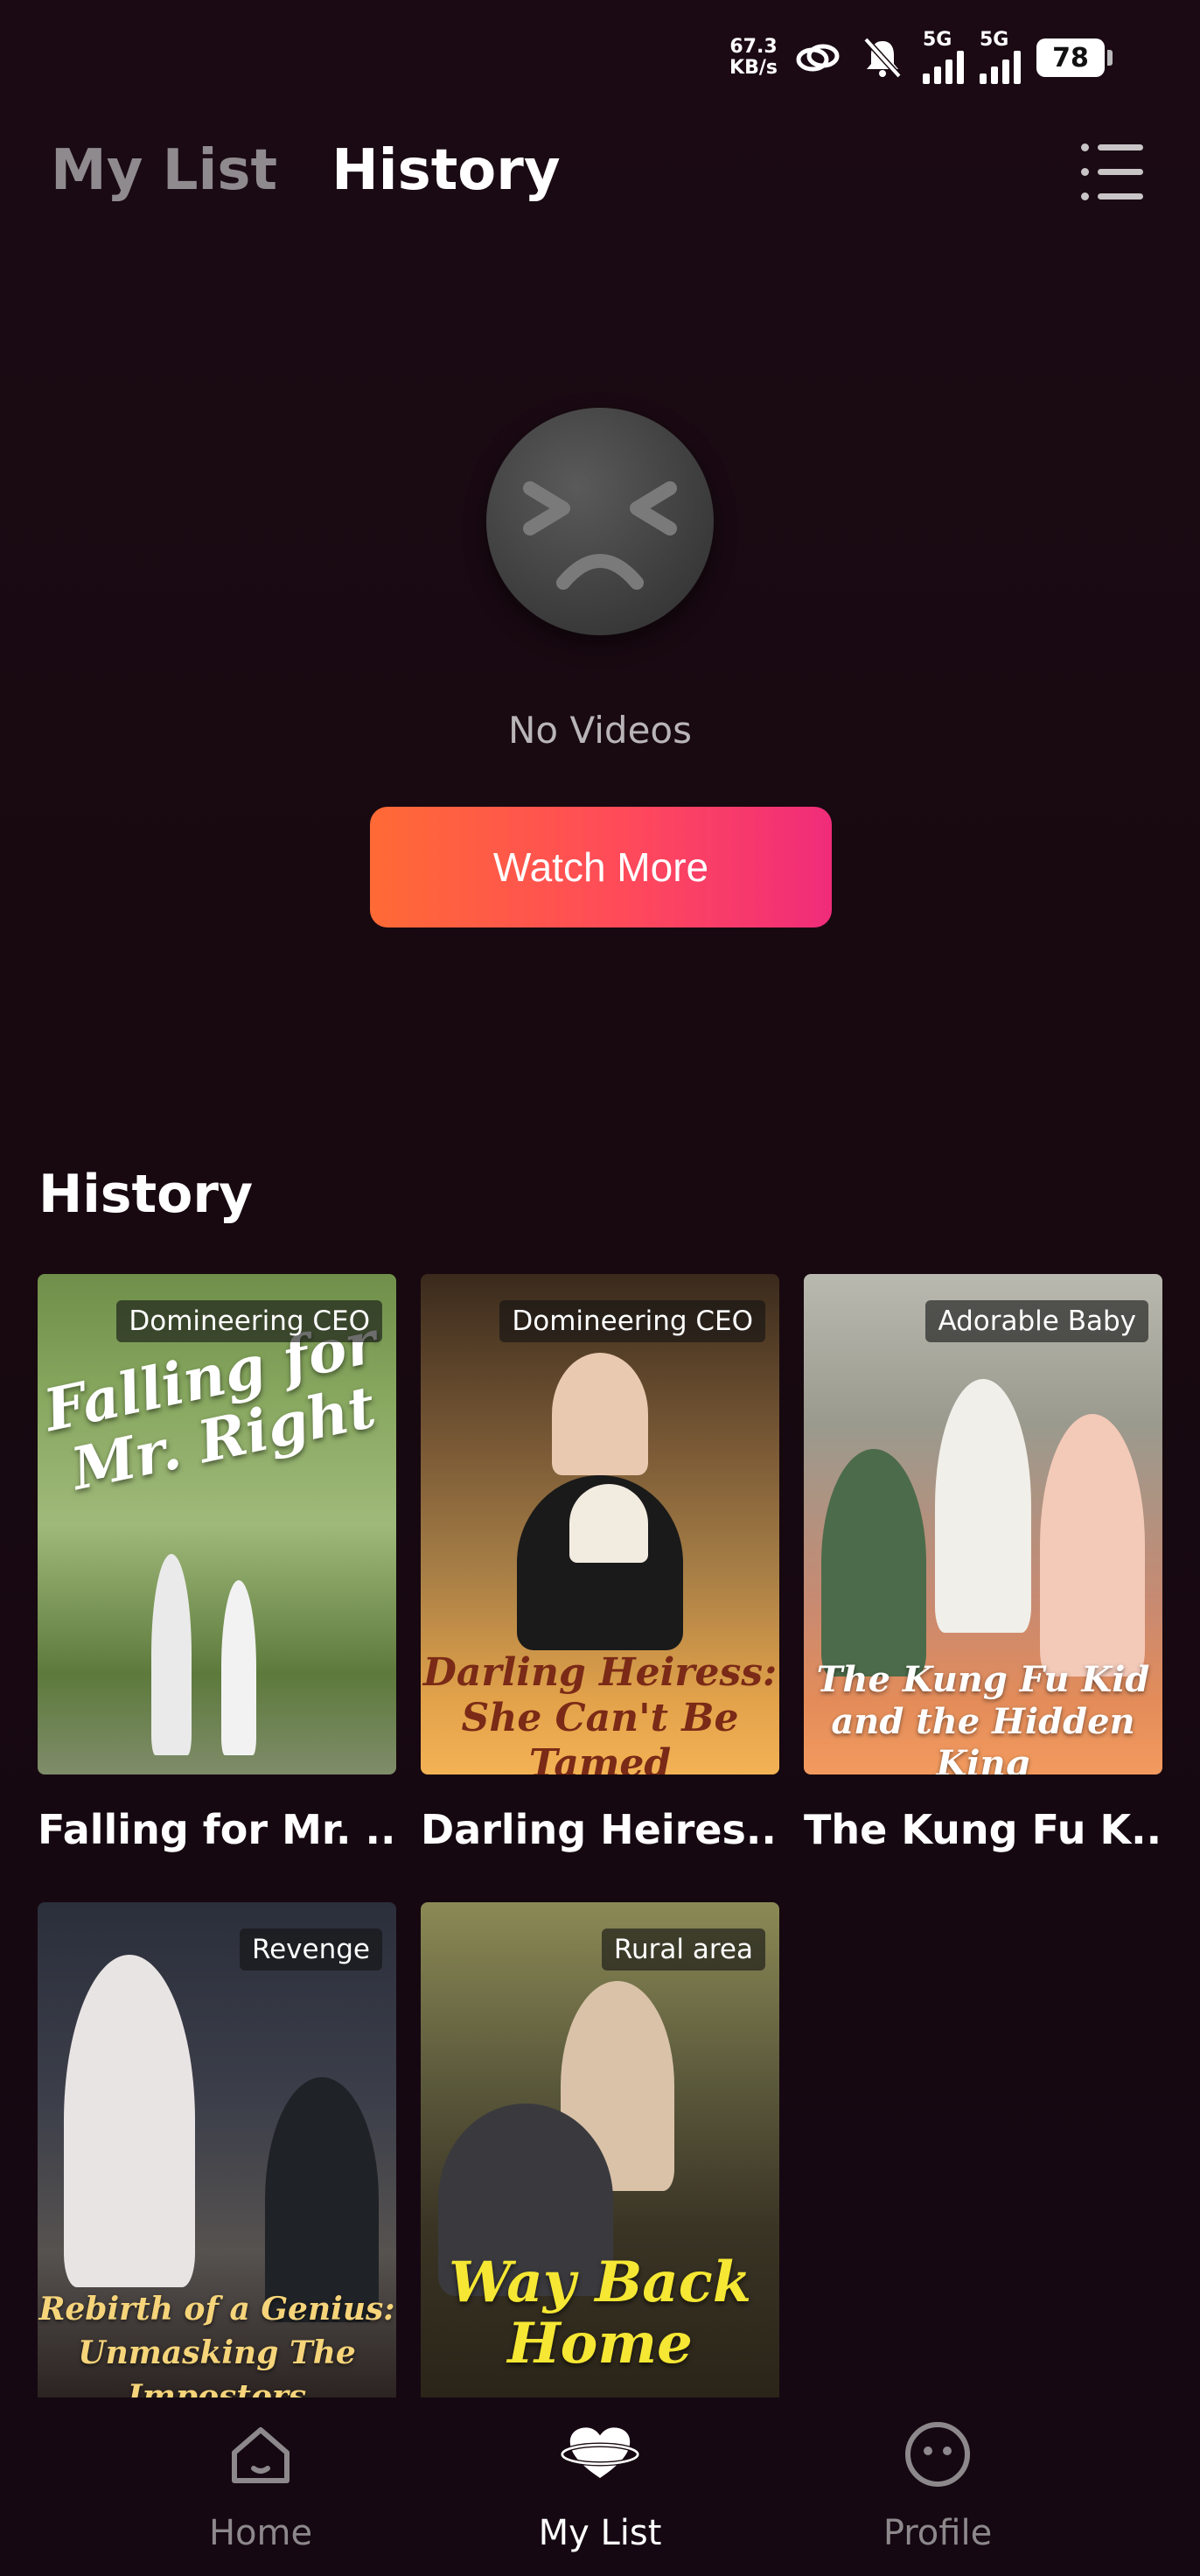 The width and height of the screenshot is (1200, 2576). Describe the element at coordinates (1036, 1321) in the screenshot. I see `genre-tag: Adorable Baby` at that location.